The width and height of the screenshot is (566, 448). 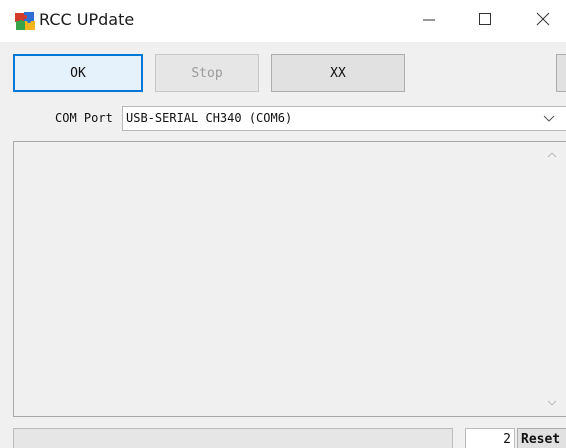 I want to click on maximize-button, so click(x=485, y=21).